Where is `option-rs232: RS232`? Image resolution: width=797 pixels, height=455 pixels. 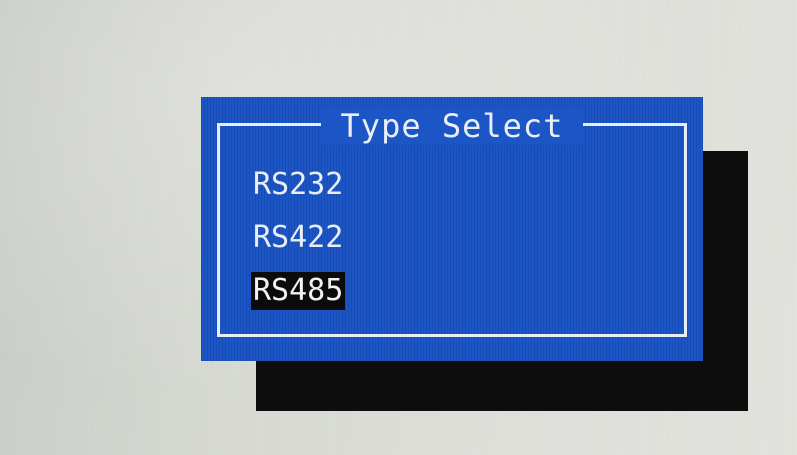
option-rs232: RS232 is located at coordinates (298, 185).